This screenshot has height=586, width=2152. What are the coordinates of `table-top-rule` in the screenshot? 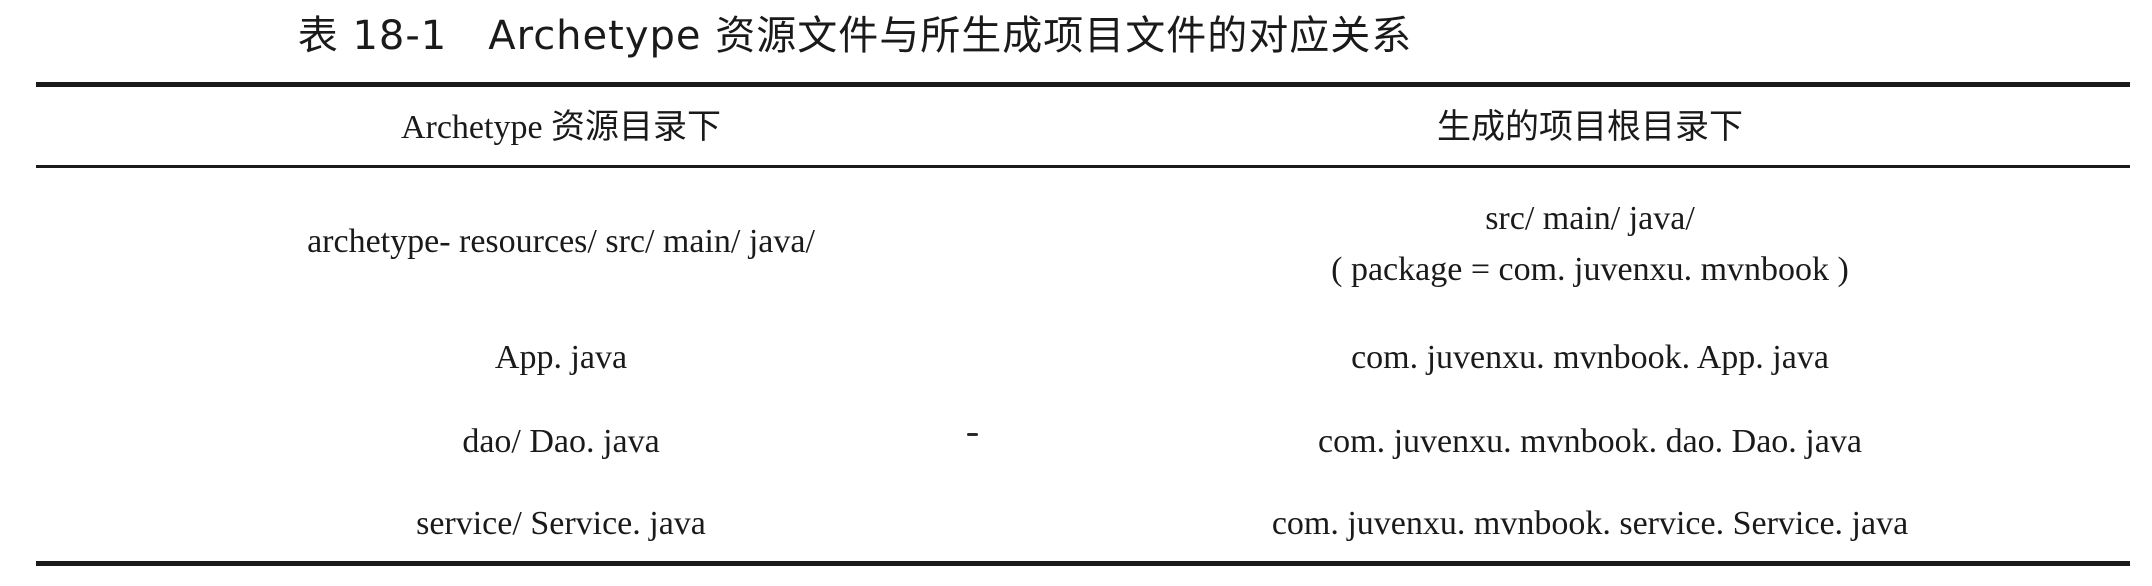 It's located at (1083, 84).